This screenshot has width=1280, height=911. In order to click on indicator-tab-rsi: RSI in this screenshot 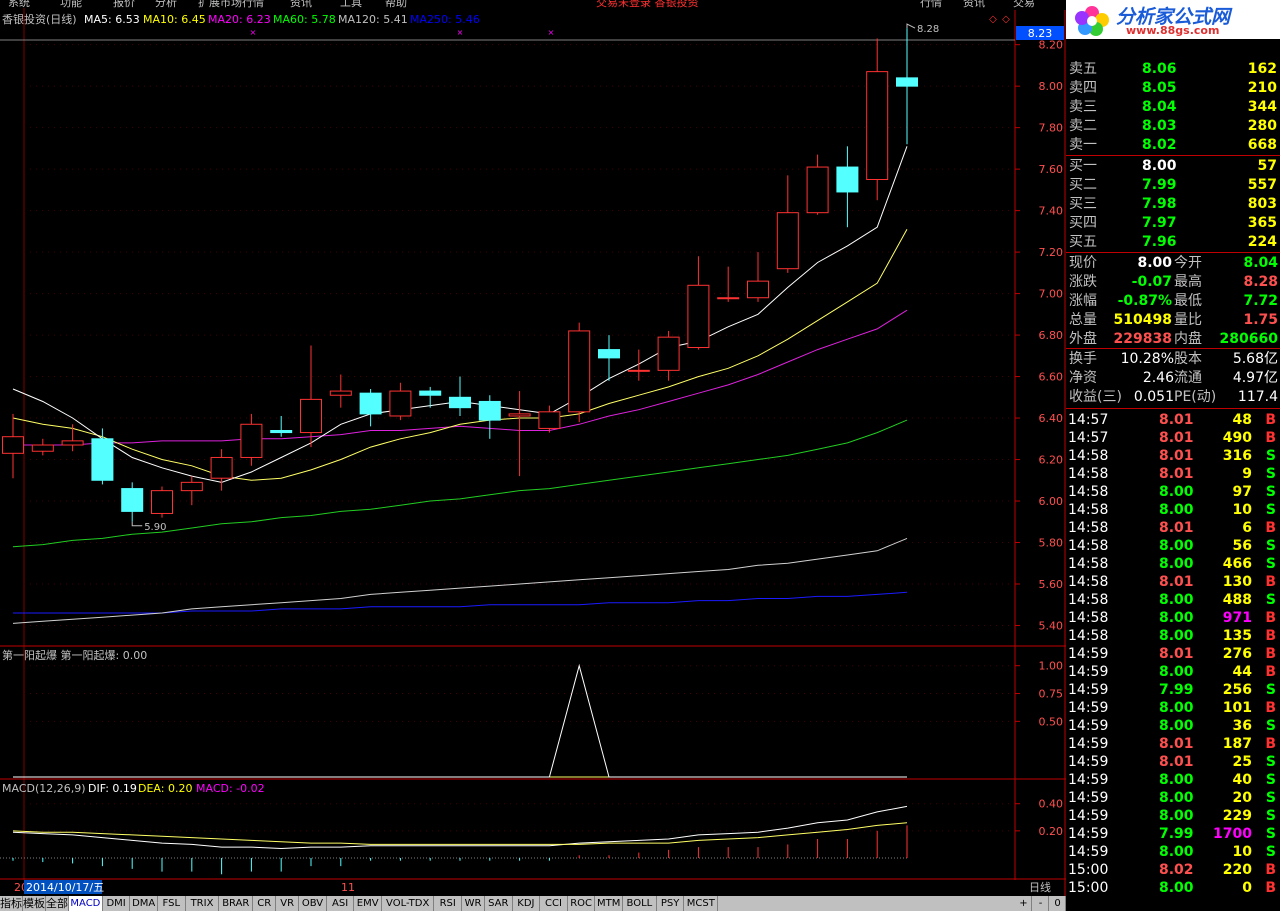, I will do `click(448, 903)`.